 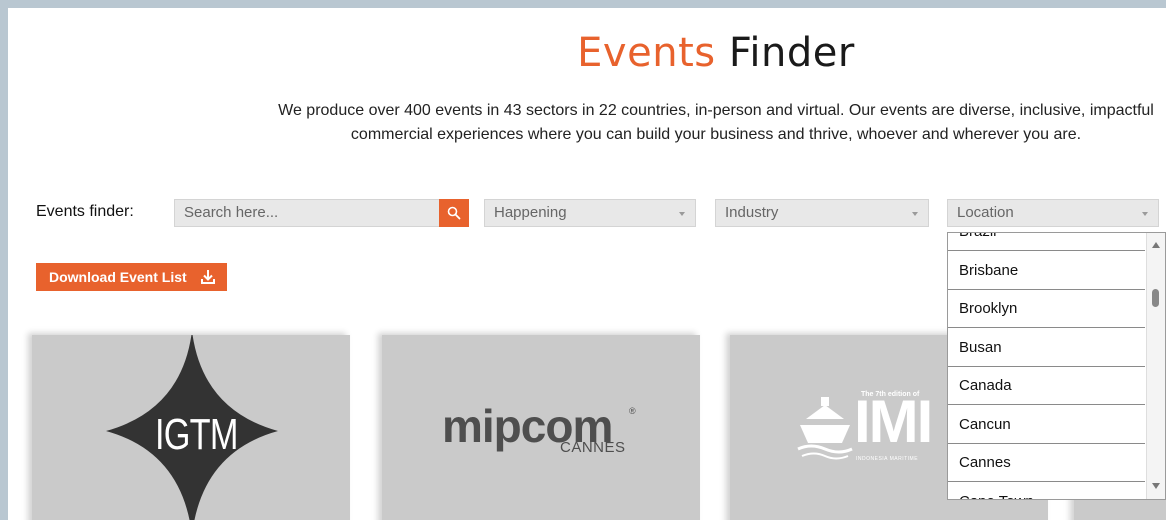 I want to click on search-button, so click(x=454, y=213).